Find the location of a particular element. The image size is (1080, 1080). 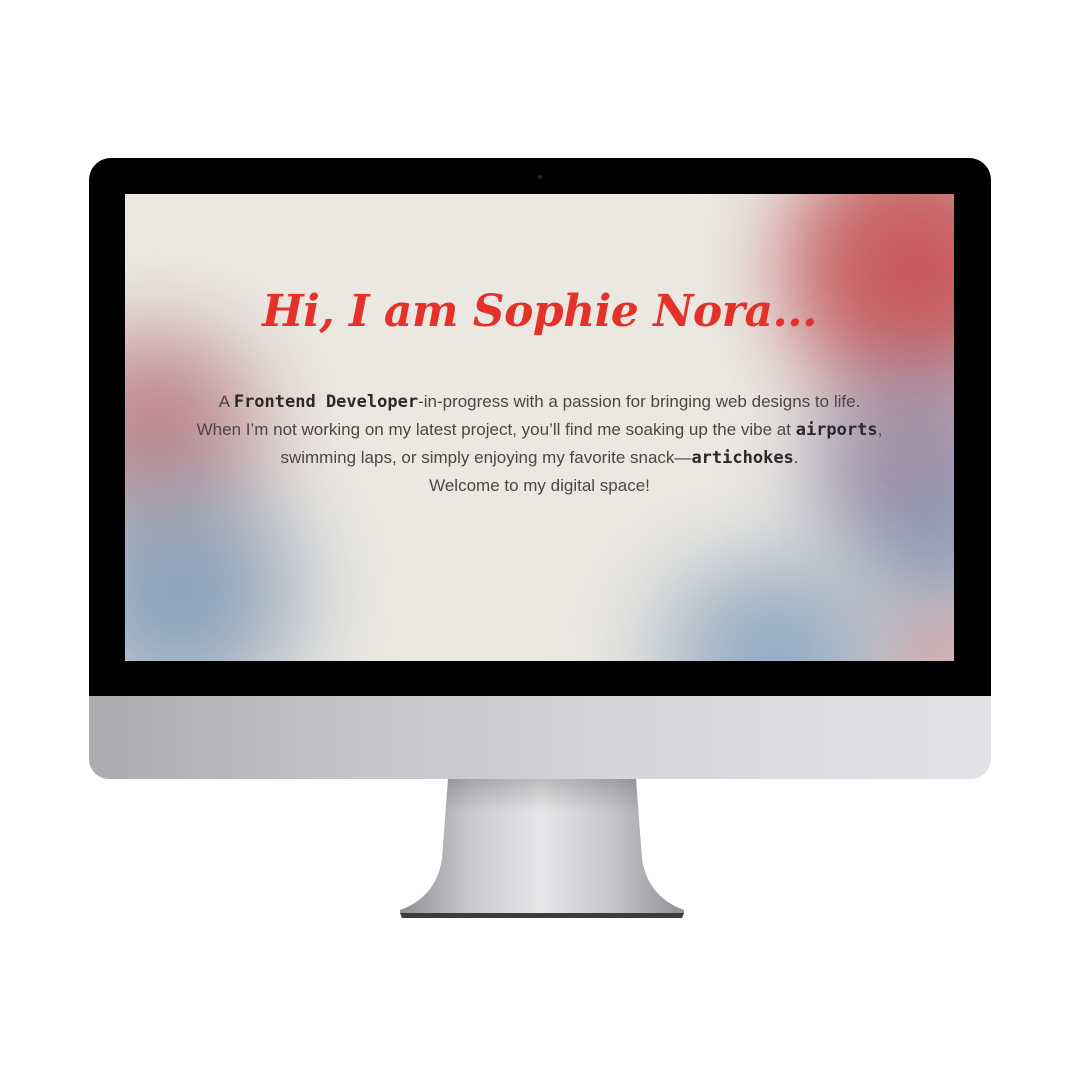

monitor-chin is located at coordinates (540, 737).